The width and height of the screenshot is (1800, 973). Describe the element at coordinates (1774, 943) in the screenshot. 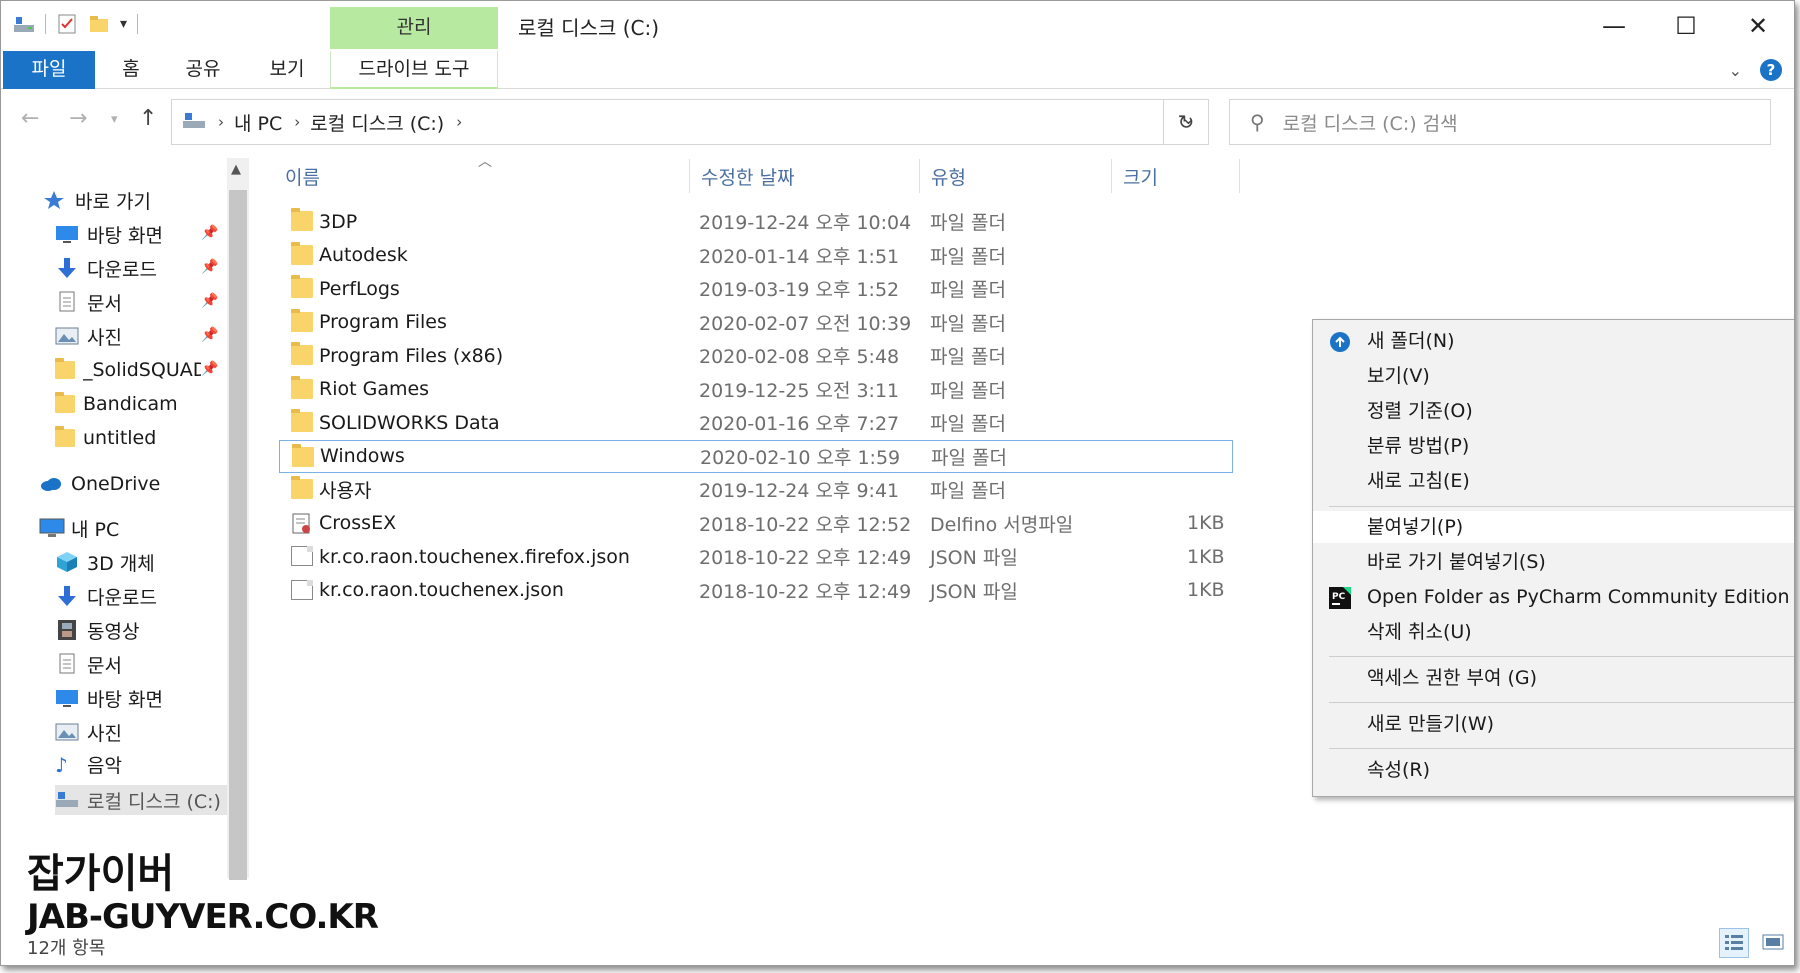

I see `large-icons-view-icon` at that location.